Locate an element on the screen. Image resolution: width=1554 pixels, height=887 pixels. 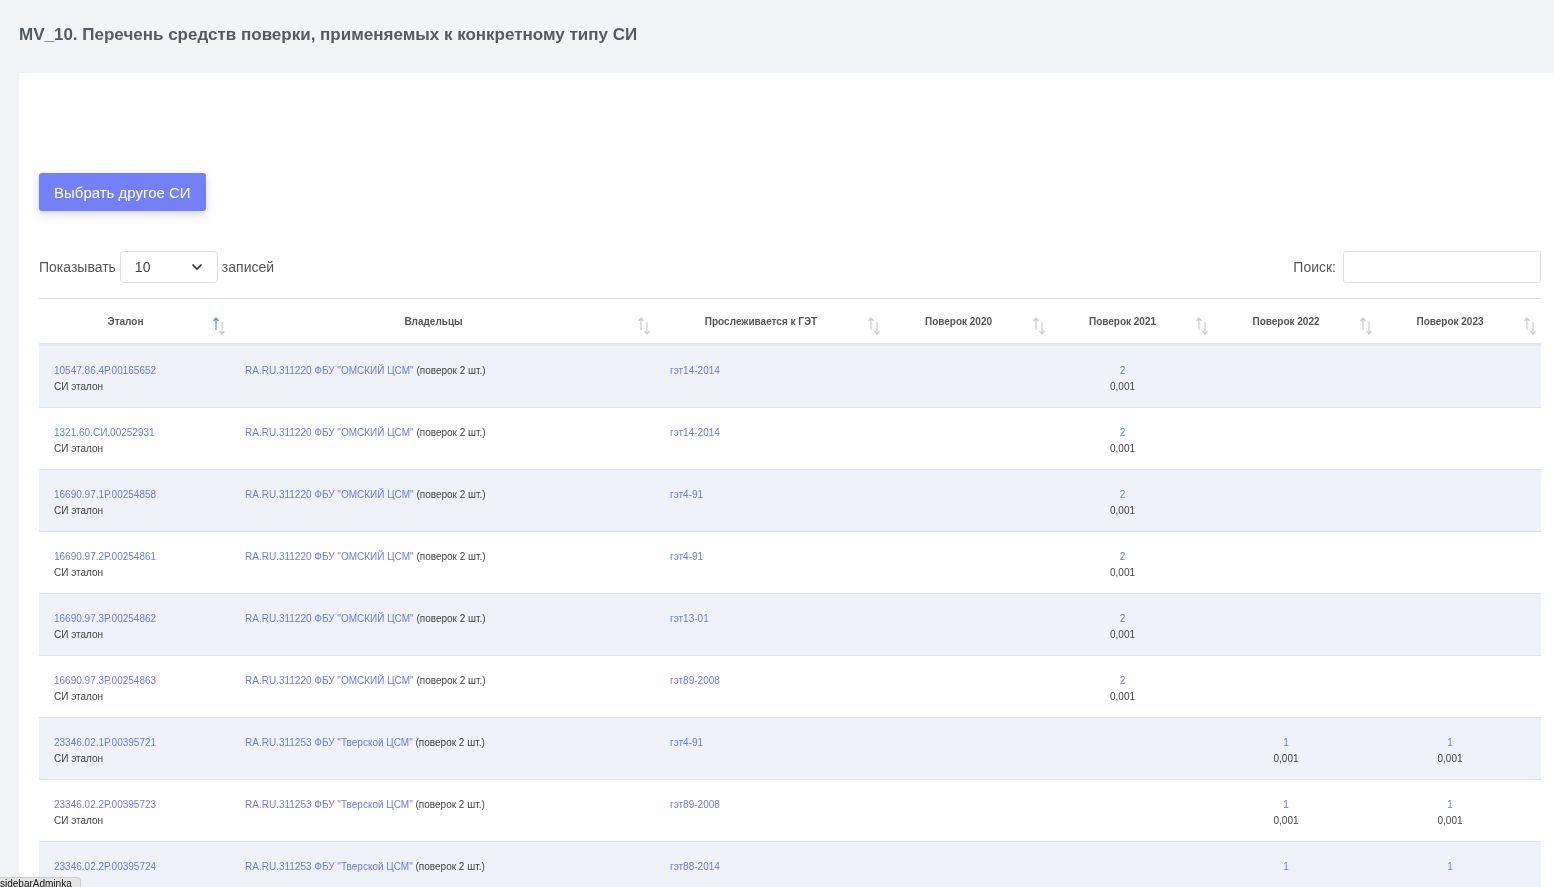
etalon-link: 23346.02.2Р.00395724 is located at coordinates (105, 866).